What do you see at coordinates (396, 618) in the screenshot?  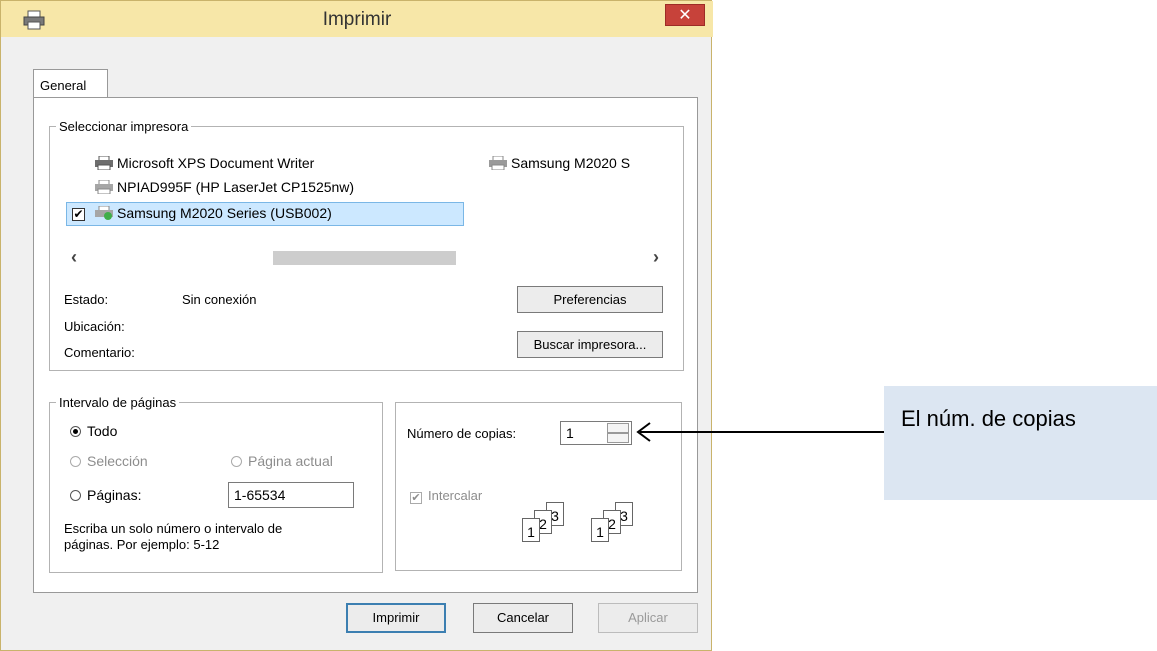 I see `print-button: Imprimir` at bounding box center [396, 618].